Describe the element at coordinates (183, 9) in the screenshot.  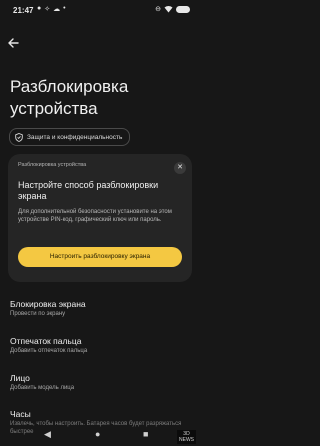
I see `battery-icon` at that location.